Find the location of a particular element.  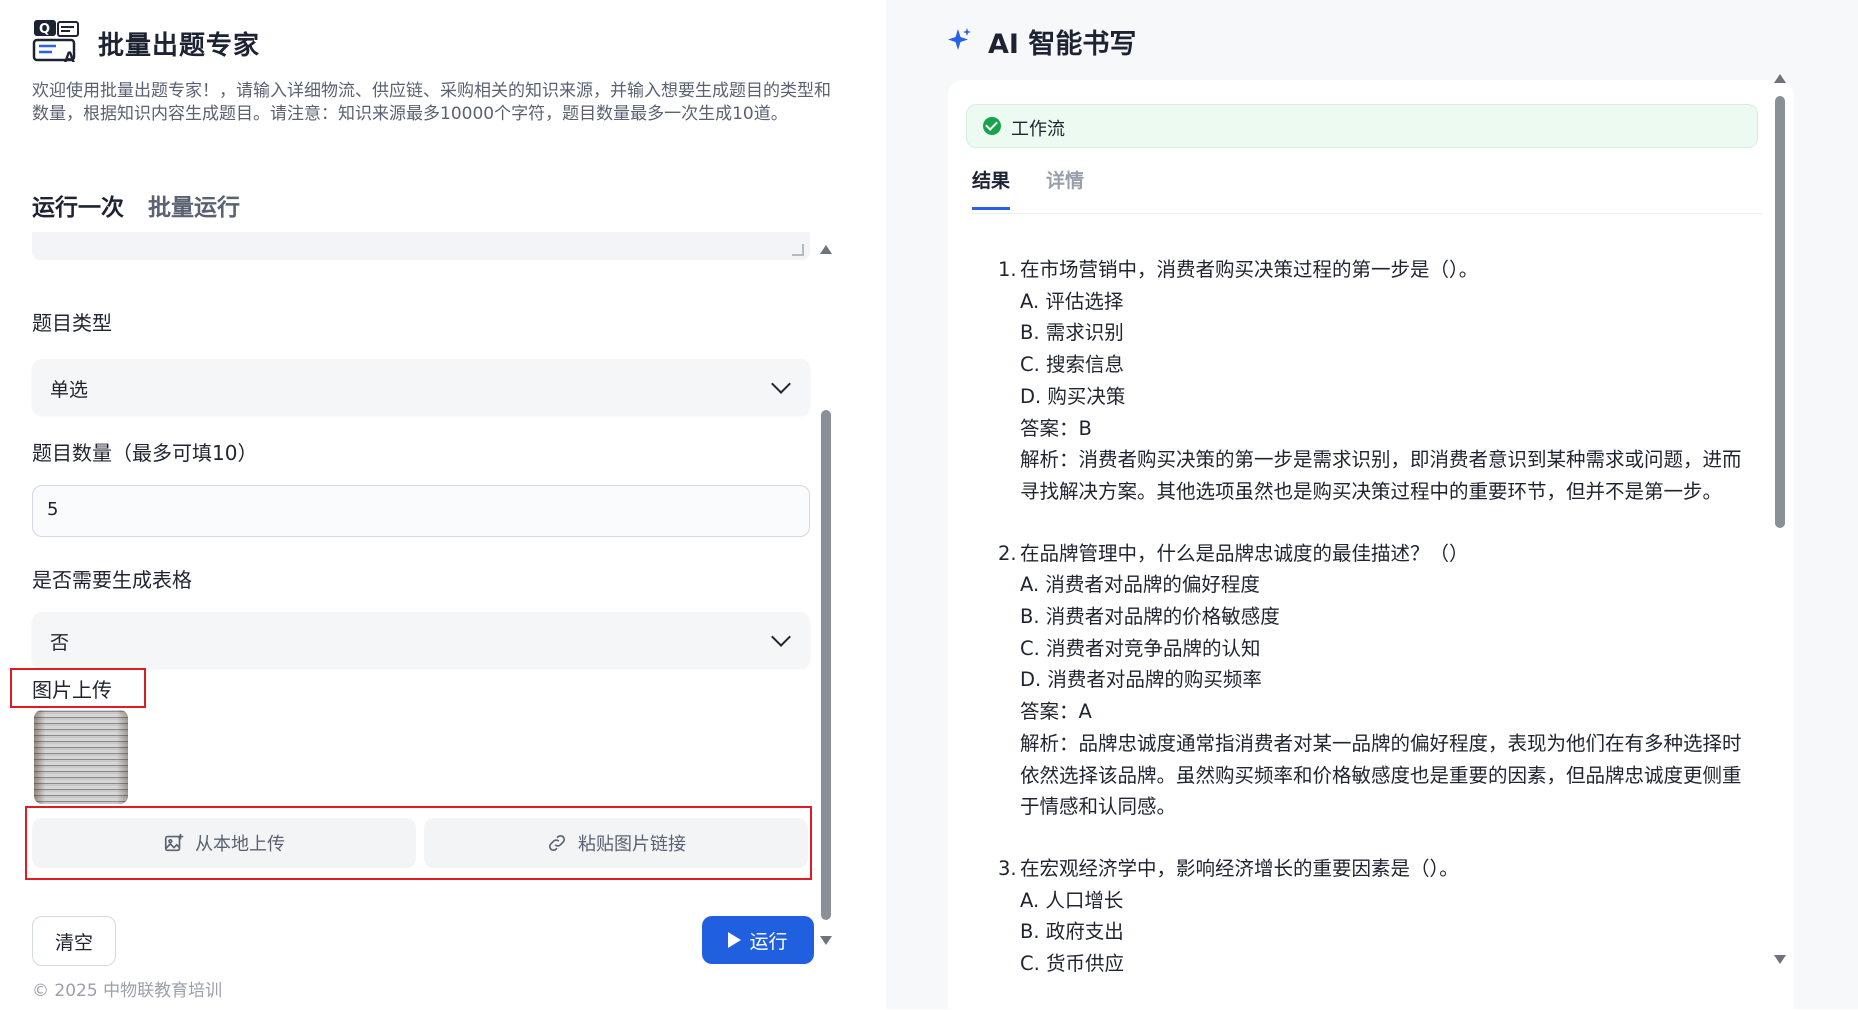

result-scrollbar is located at coordinates (1780, 519).